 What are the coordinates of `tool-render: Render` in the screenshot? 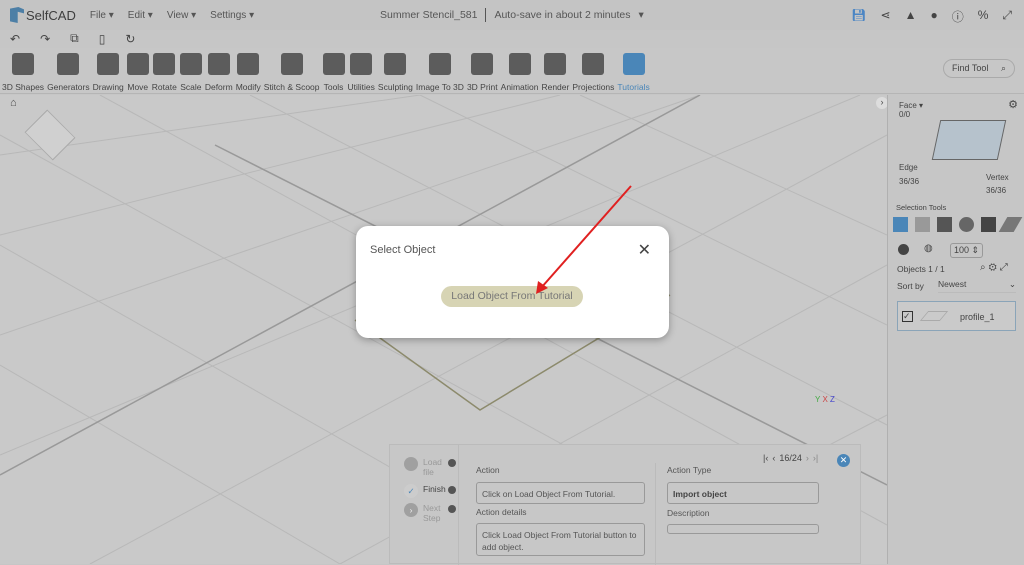 It's located at (555, 70).